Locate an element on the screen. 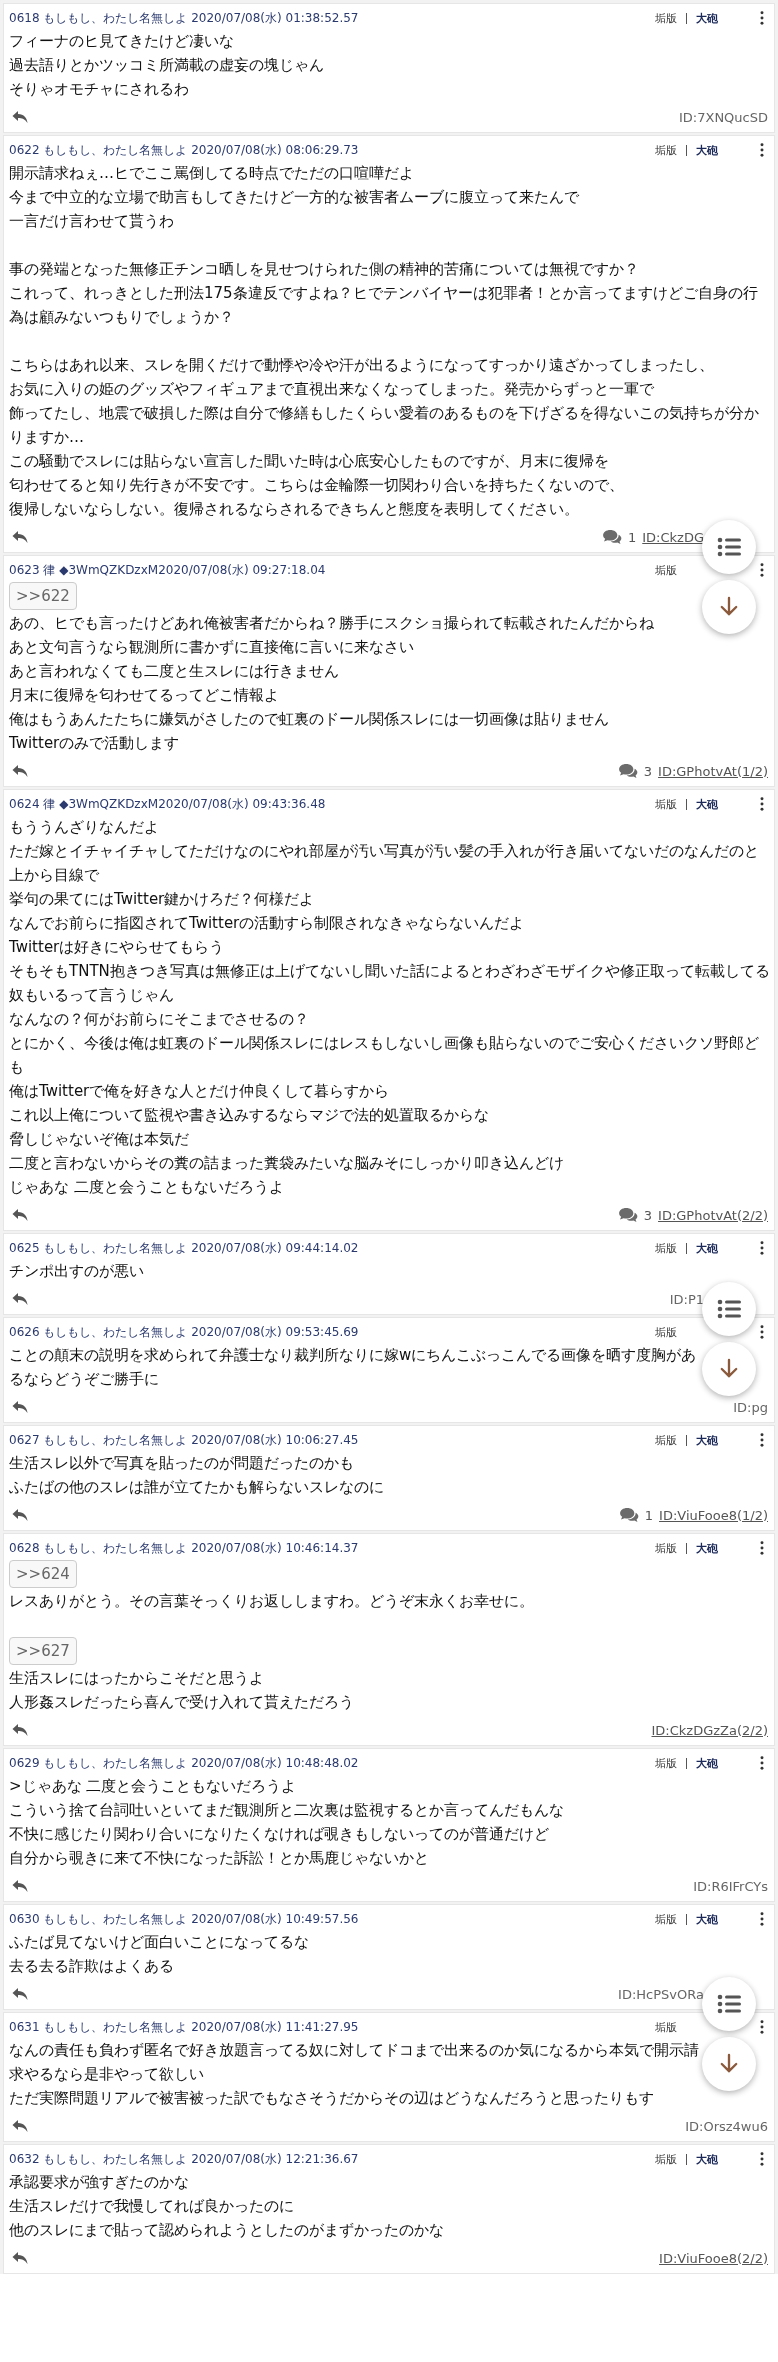 Image resolution: width=778 pixels, height=2362 pixels. quote-link: >>627 is located at coordinates (43, 1651).